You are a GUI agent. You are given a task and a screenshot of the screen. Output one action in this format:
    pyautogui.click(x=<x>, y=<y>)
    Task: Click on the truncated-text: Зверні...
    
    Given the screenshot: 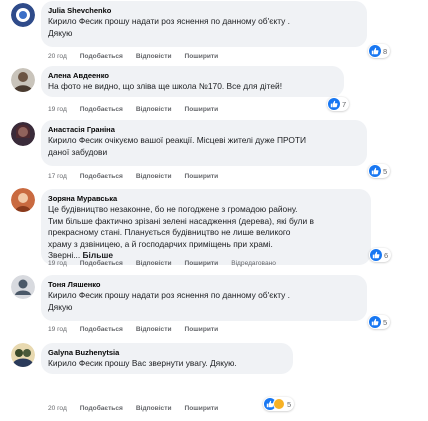 What is the action you would take?
    pyautogui.click(x=64, y=255)
    